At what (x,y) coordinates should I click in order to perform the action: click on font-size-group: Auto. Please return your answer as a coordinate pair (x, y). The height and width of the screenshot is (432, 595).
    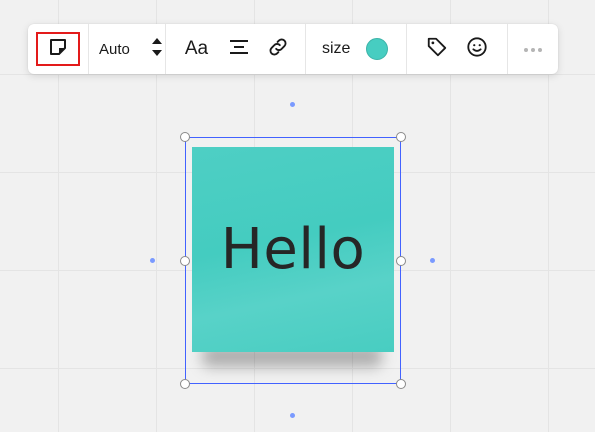
    Looking at the image, I should click on (127, 49).